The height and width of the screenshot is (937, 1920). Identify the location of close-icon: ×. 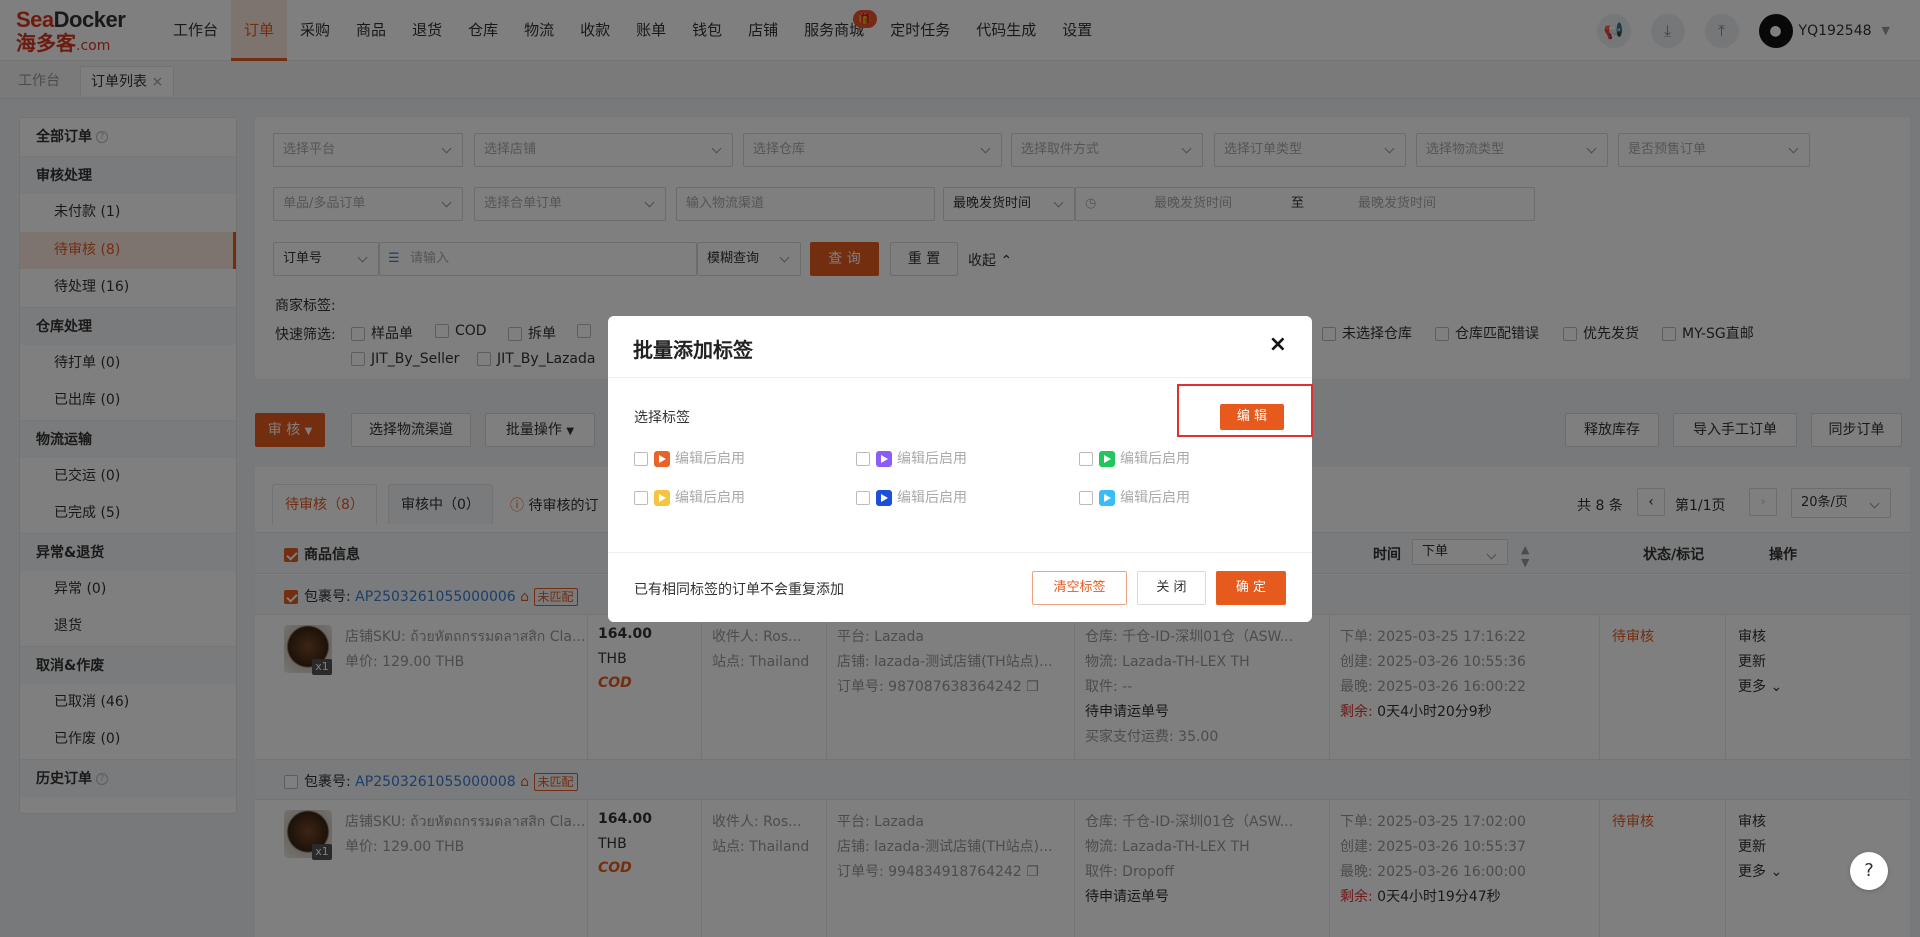
(1278, 344).